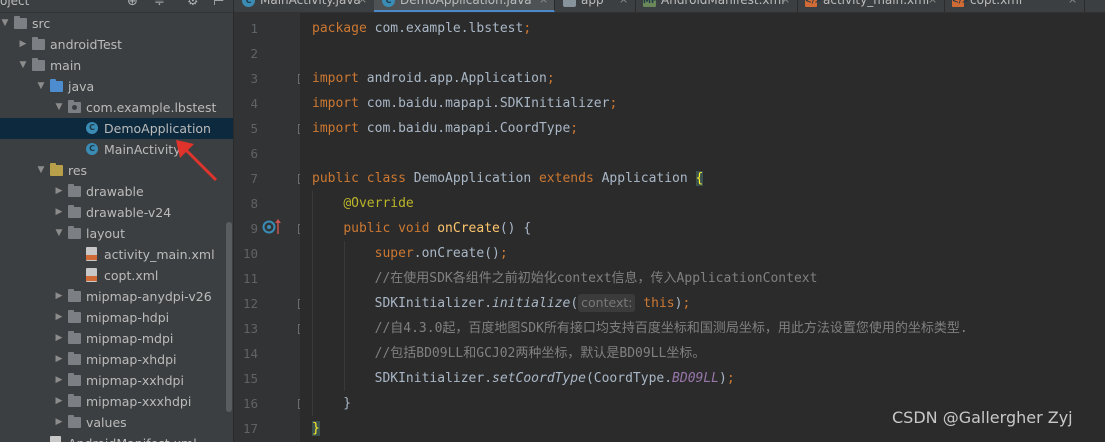 The height and width of the screenshot is (442, 1105). Describe the element at coordinates (116, 212) in the screenshot. I see `tree-item: ▶ drawable-v24` at that location.